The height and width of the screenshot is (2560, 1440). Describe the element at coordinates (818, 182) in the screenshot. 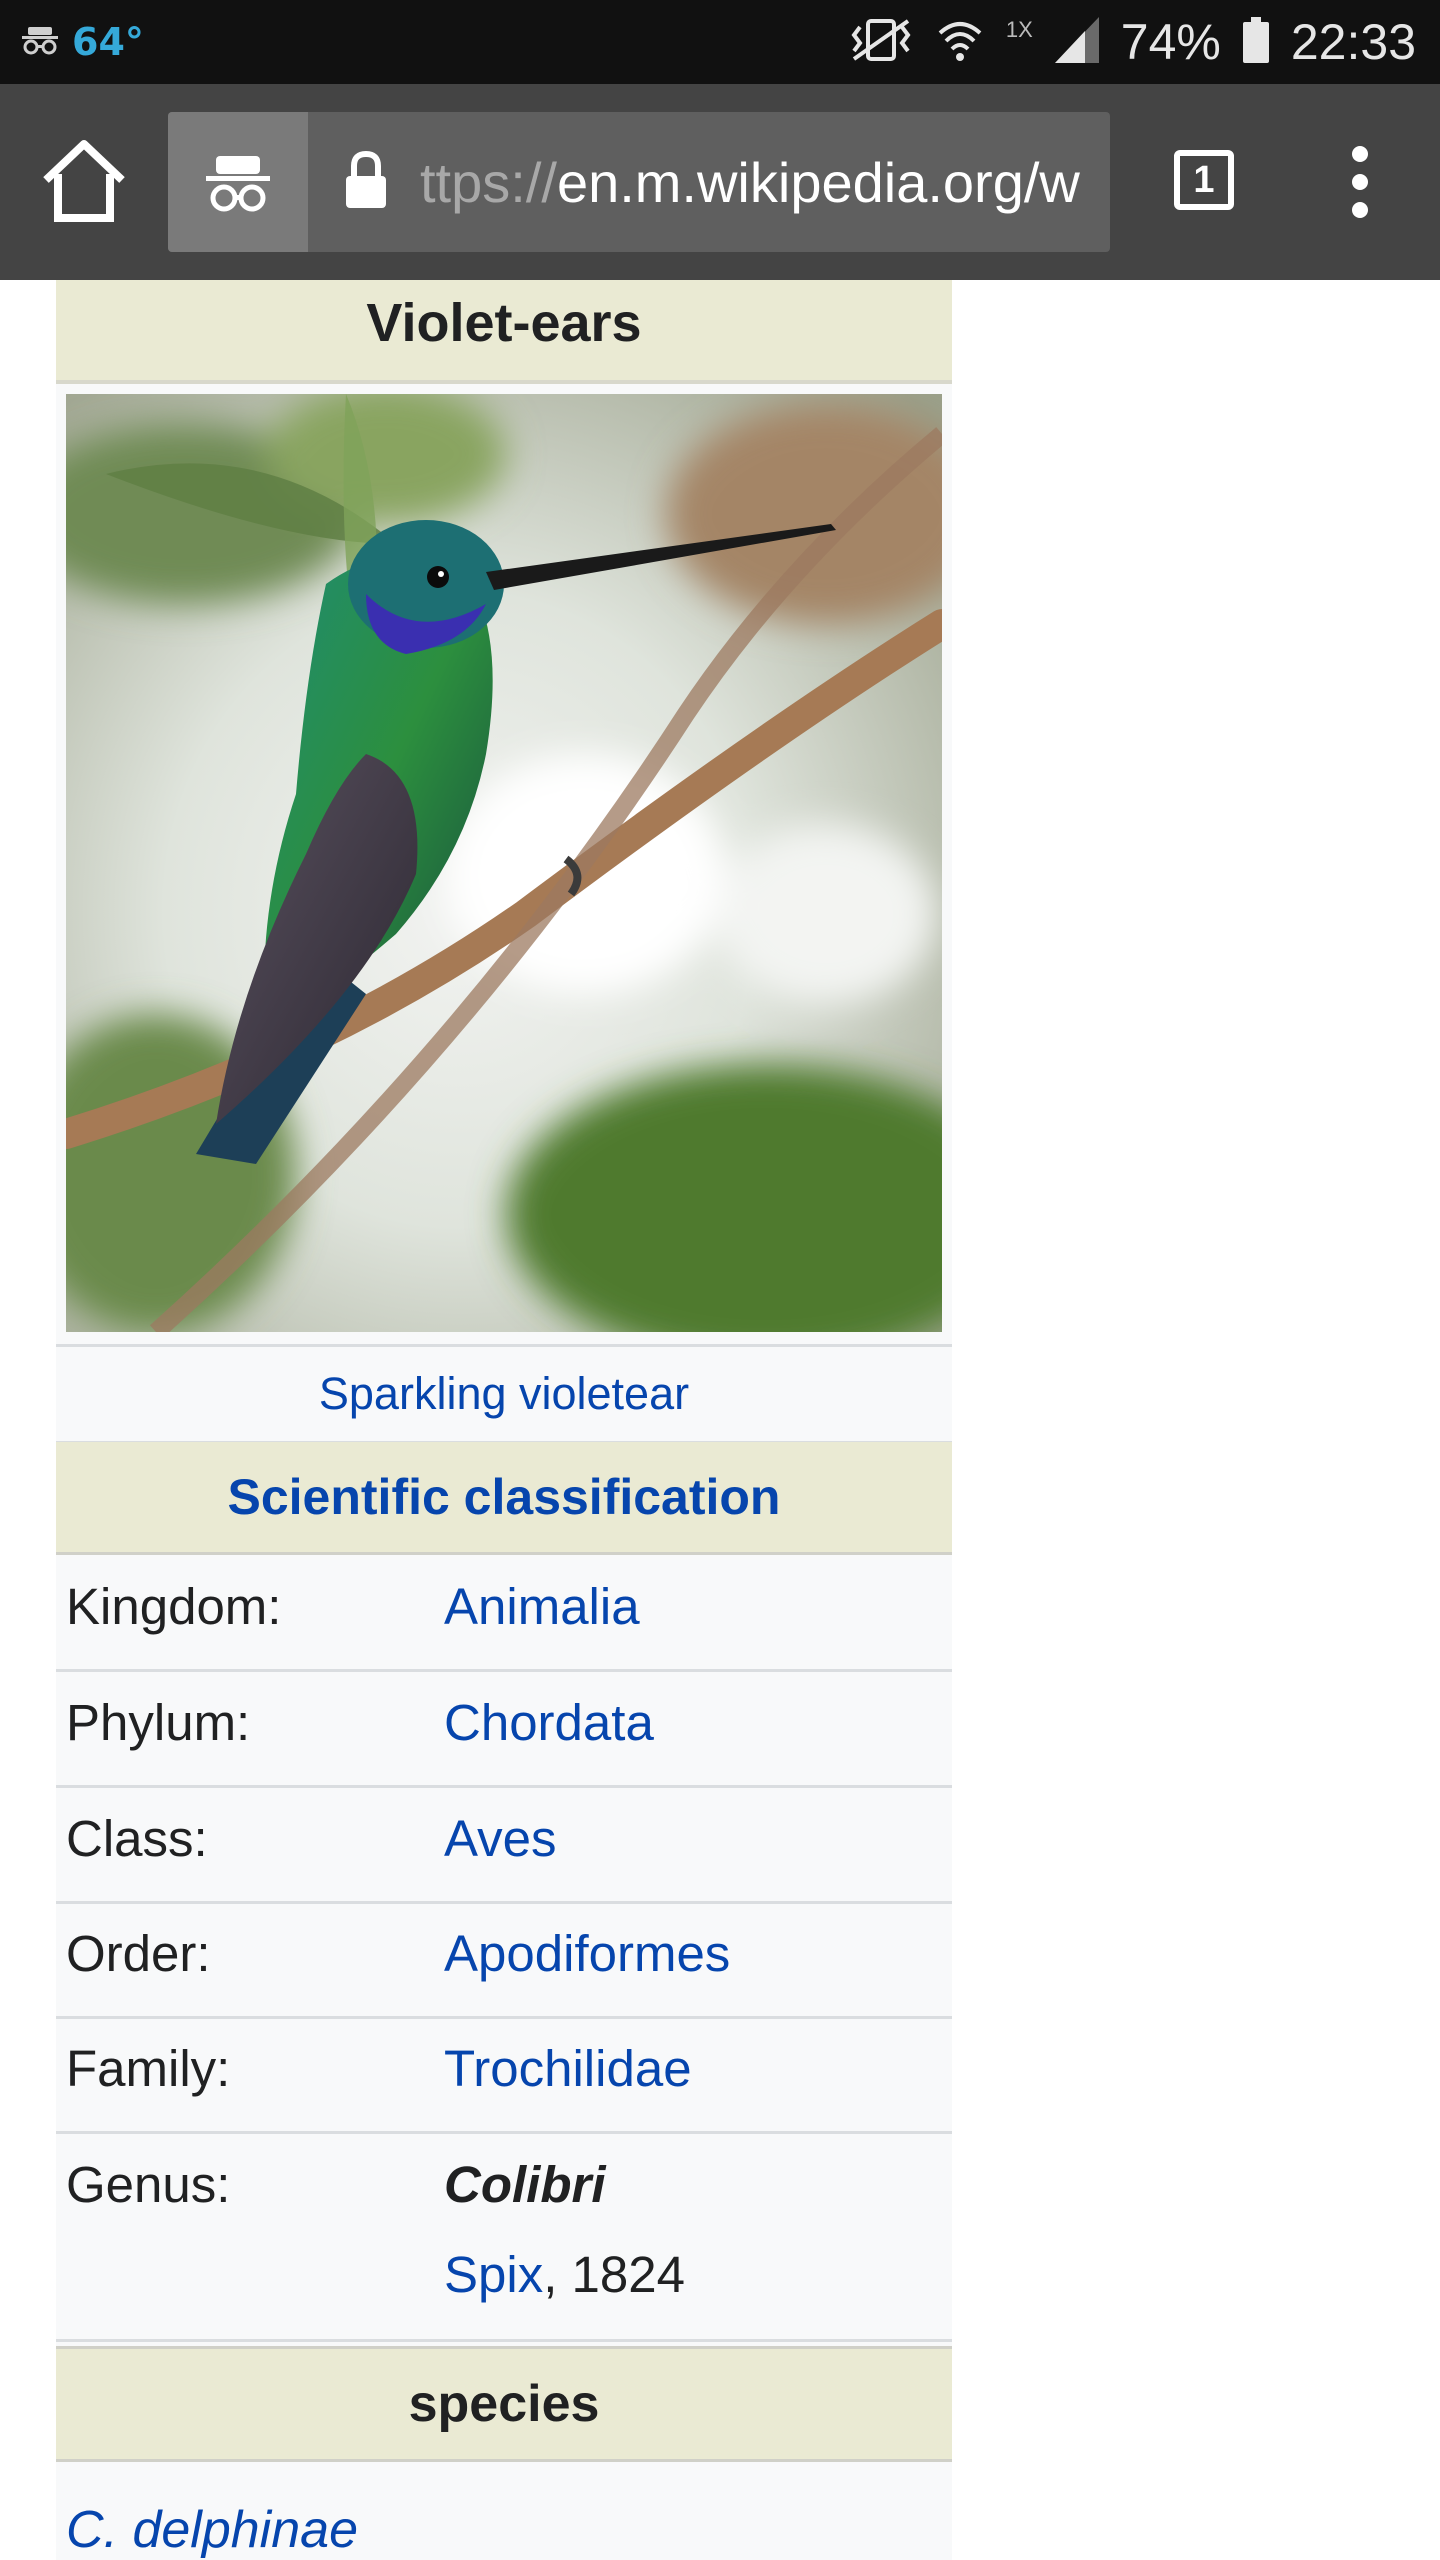

I see `url-host: en.m.wikipedia.org/w` at that location.